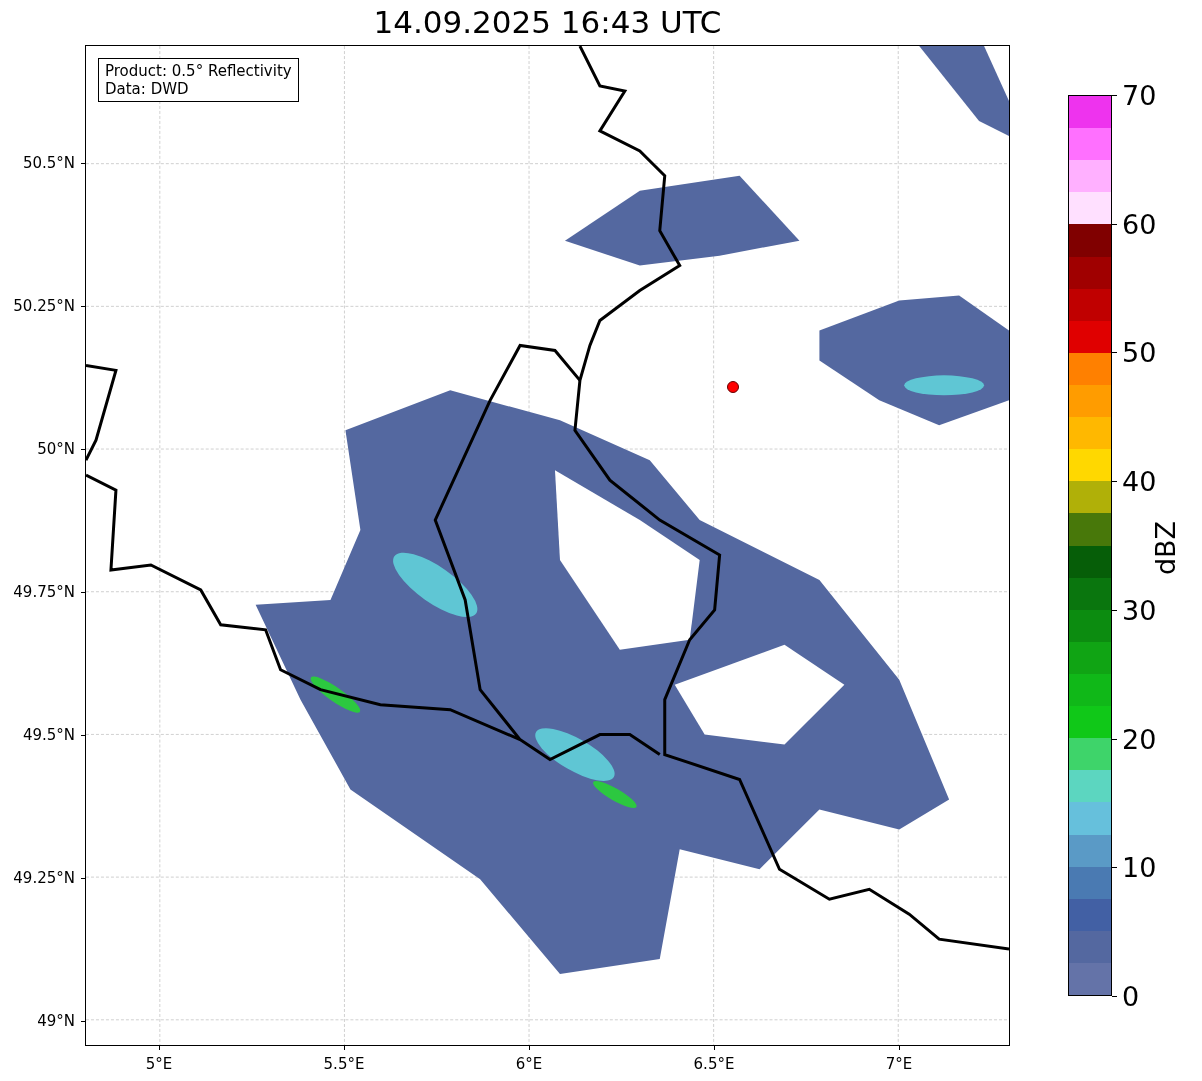 The width and height of the screenshot is (1202, 1081). I want to click on x-tick-label: 6.5°E, so click(714, 1064).